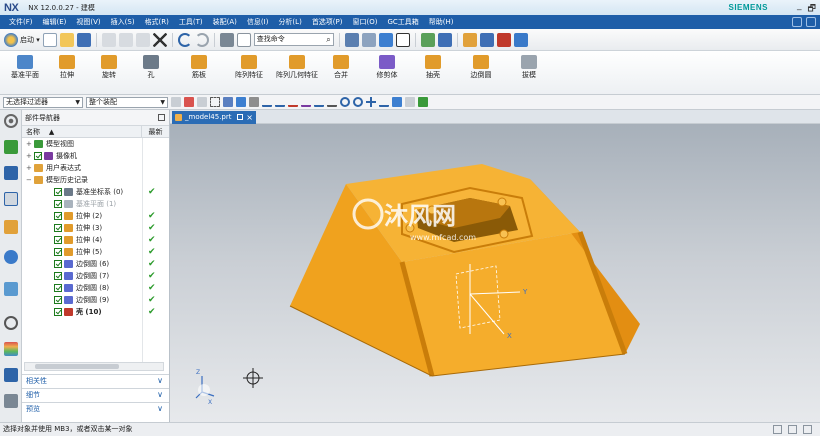 Image resolution: width=820 pixels, height=436 pixels. Describe the element at coordinates (95, 240) in the screenshot. I see `tree-row: 拉伸 (4) ✔` at that location.